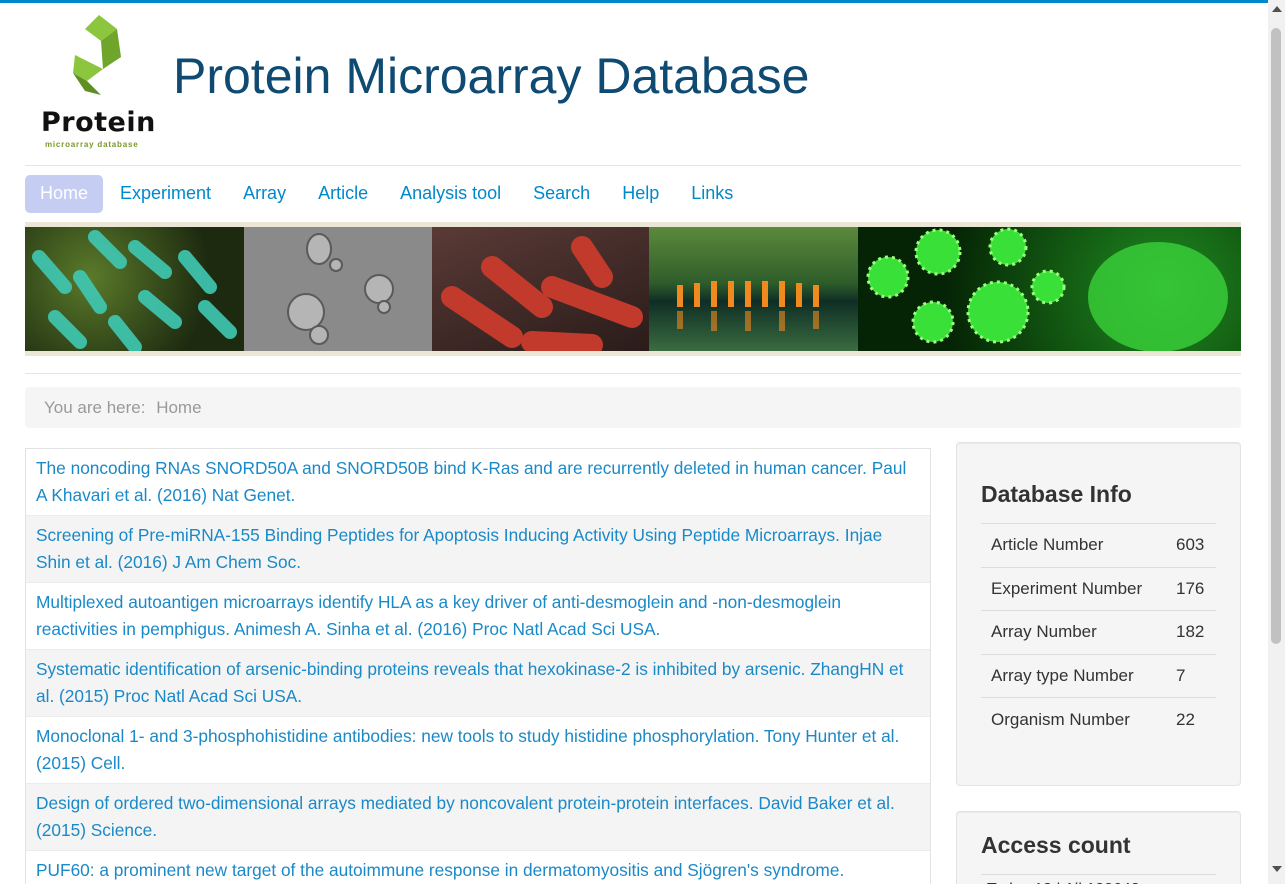 Image resolution: width=1285 pixels, height=884 pixels. What do you see at coordinates (338, 289) in the screenshot?
I see `banner-yeast-image` at bounding box center [338, 289].